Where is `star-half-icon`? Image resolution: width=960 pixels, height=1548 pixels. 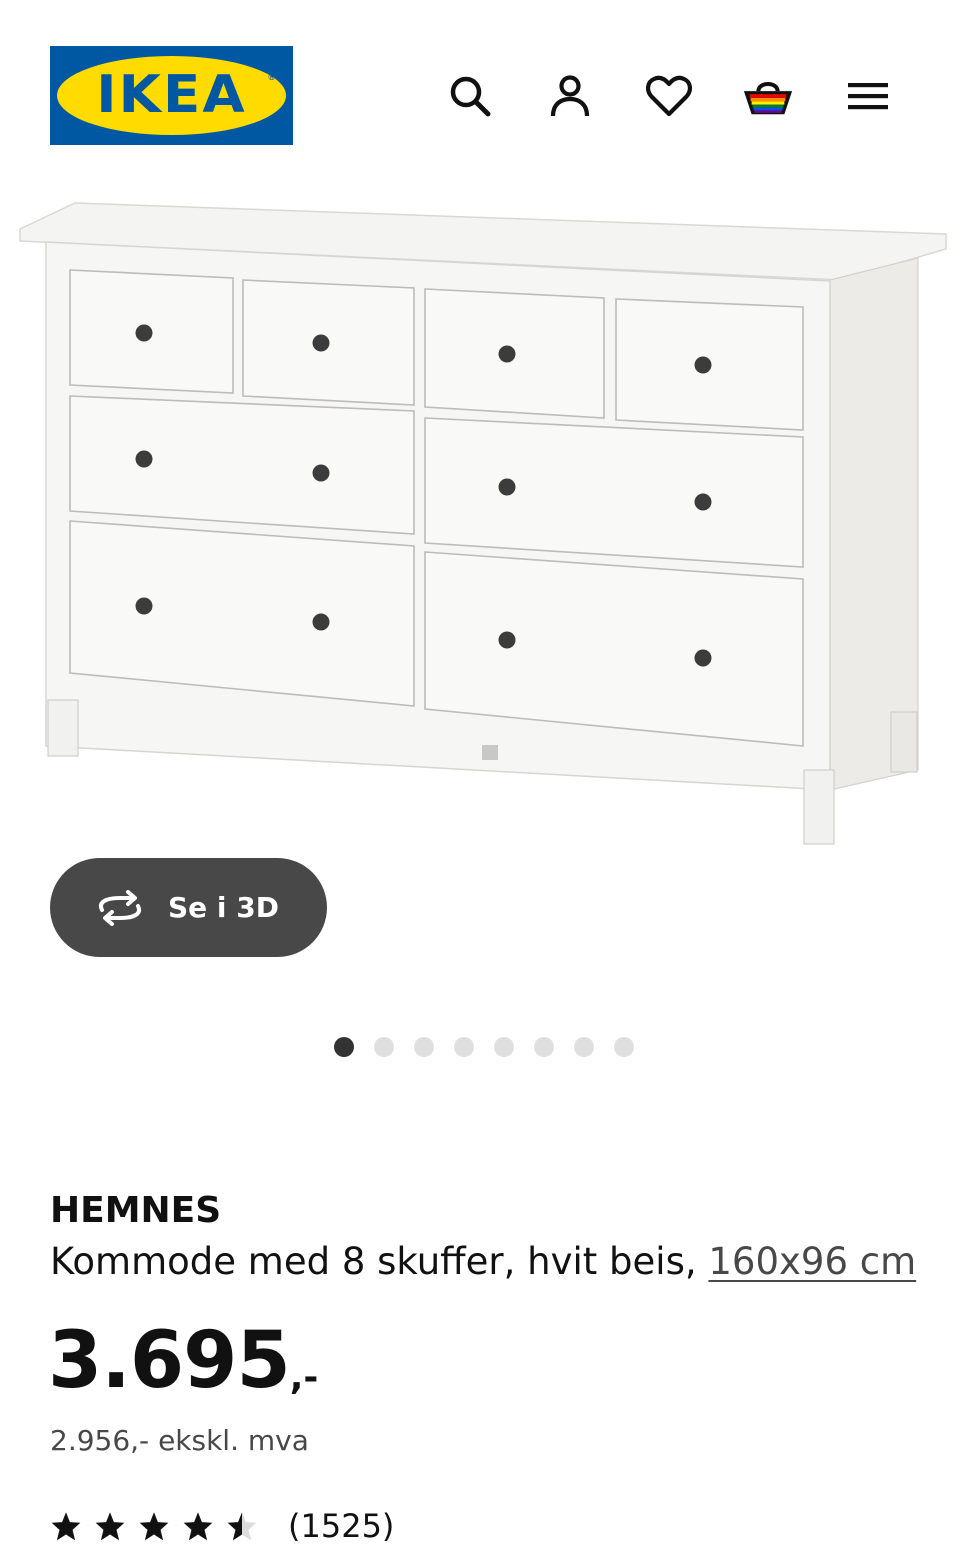 star-half-icon is located at coordinates (242, 1526).